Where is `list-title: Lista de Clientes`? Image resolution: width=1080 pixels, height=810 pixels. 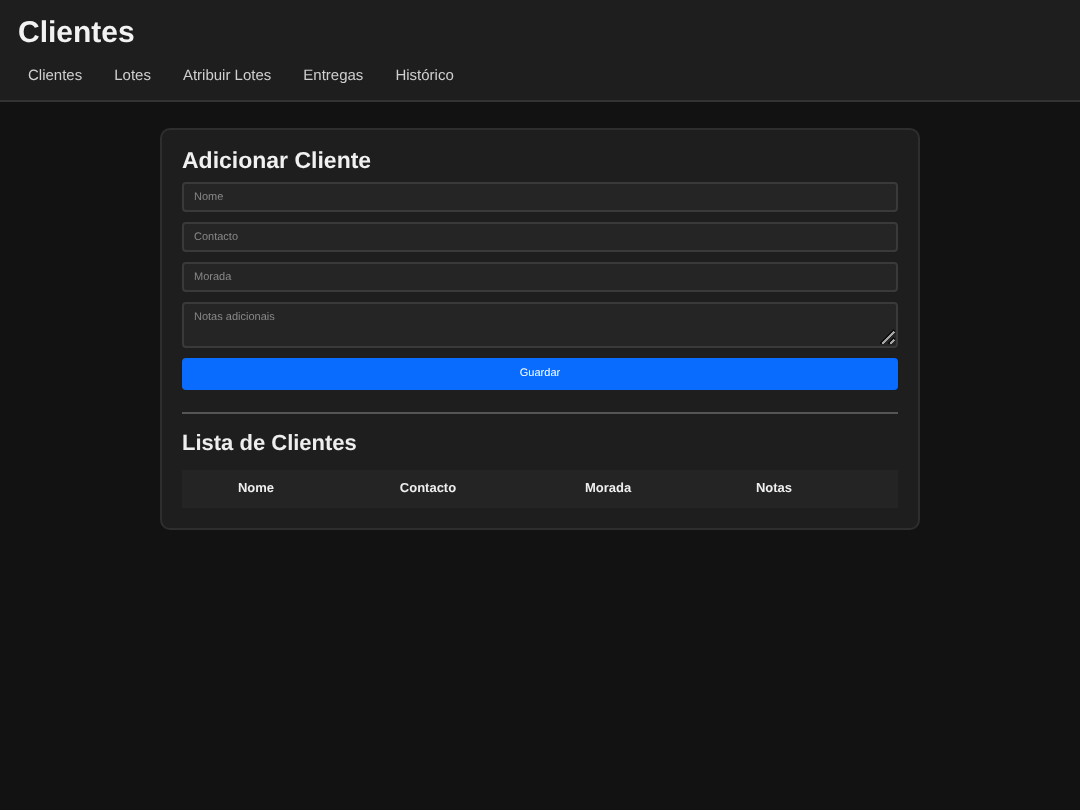
list-title: Lista de Clientes is located at coordinates (270, 444).